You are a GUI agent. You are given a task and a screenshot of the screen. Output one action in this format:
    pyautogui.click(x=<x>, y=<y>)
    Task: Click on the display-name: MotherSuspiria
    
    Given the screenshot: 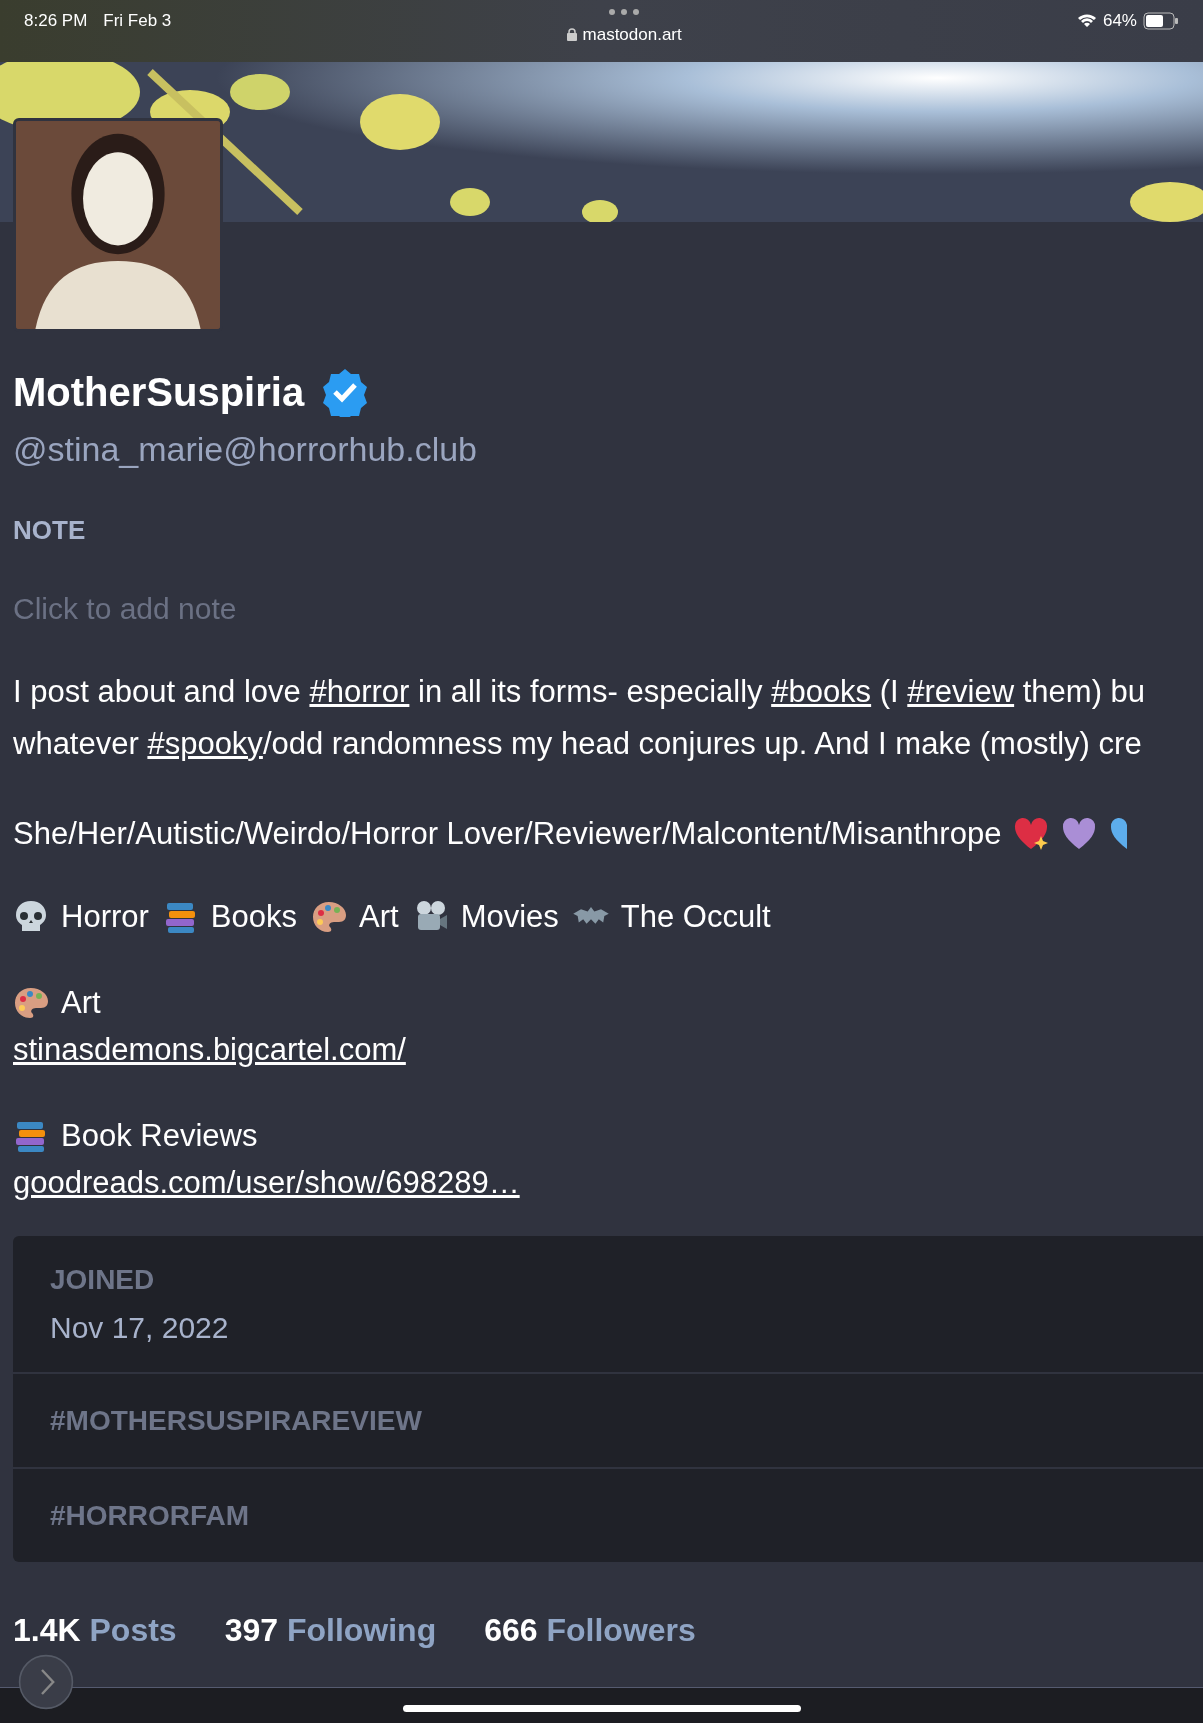 What is the action you would take?
    pyautogui.click(x=159, y=392)
    